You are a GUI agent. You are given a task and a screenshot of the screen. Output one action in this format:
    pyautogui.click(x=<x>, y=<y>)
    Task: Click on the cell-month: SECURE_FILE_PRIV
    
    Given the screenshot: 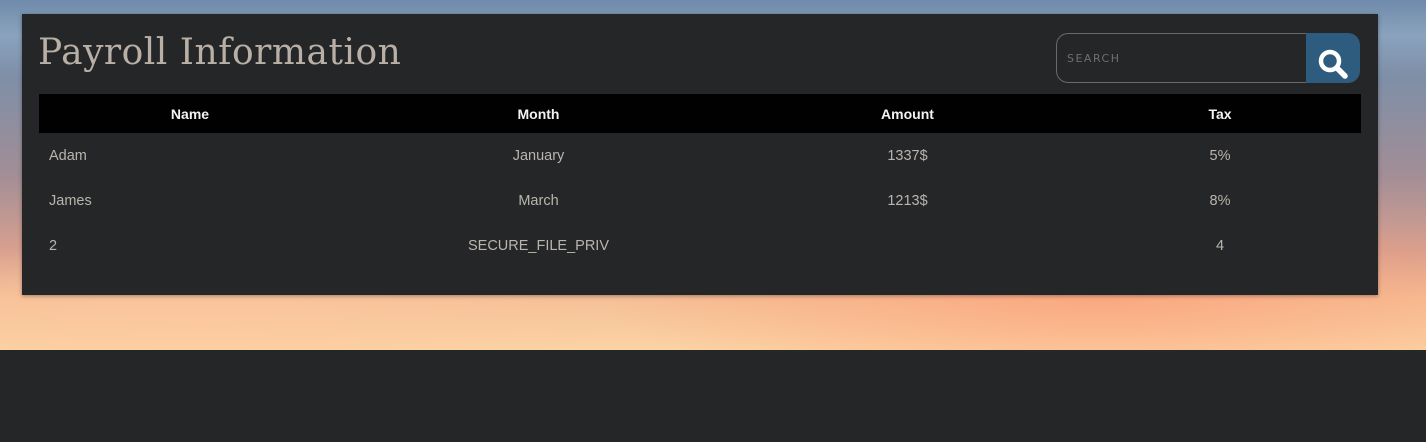 What is the action you would take?
    pyautogui.click(x=538, y=245)
    